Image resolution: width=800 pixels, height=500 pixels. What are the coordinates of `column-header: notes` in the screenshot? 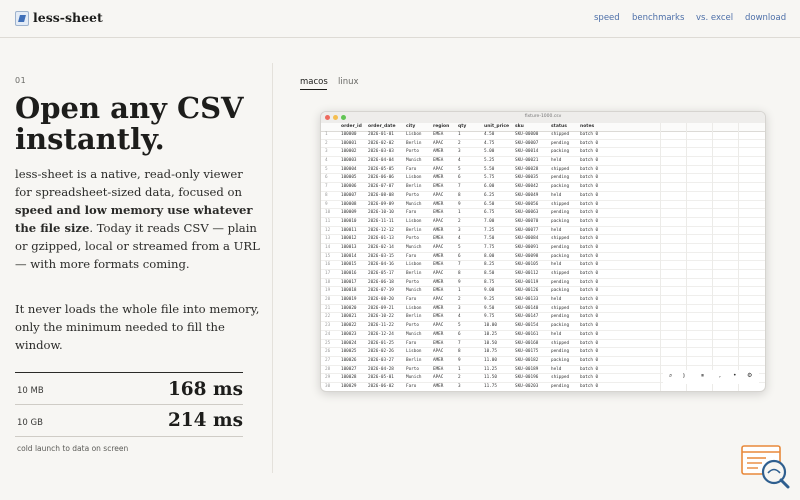 It's located at (587, 126).